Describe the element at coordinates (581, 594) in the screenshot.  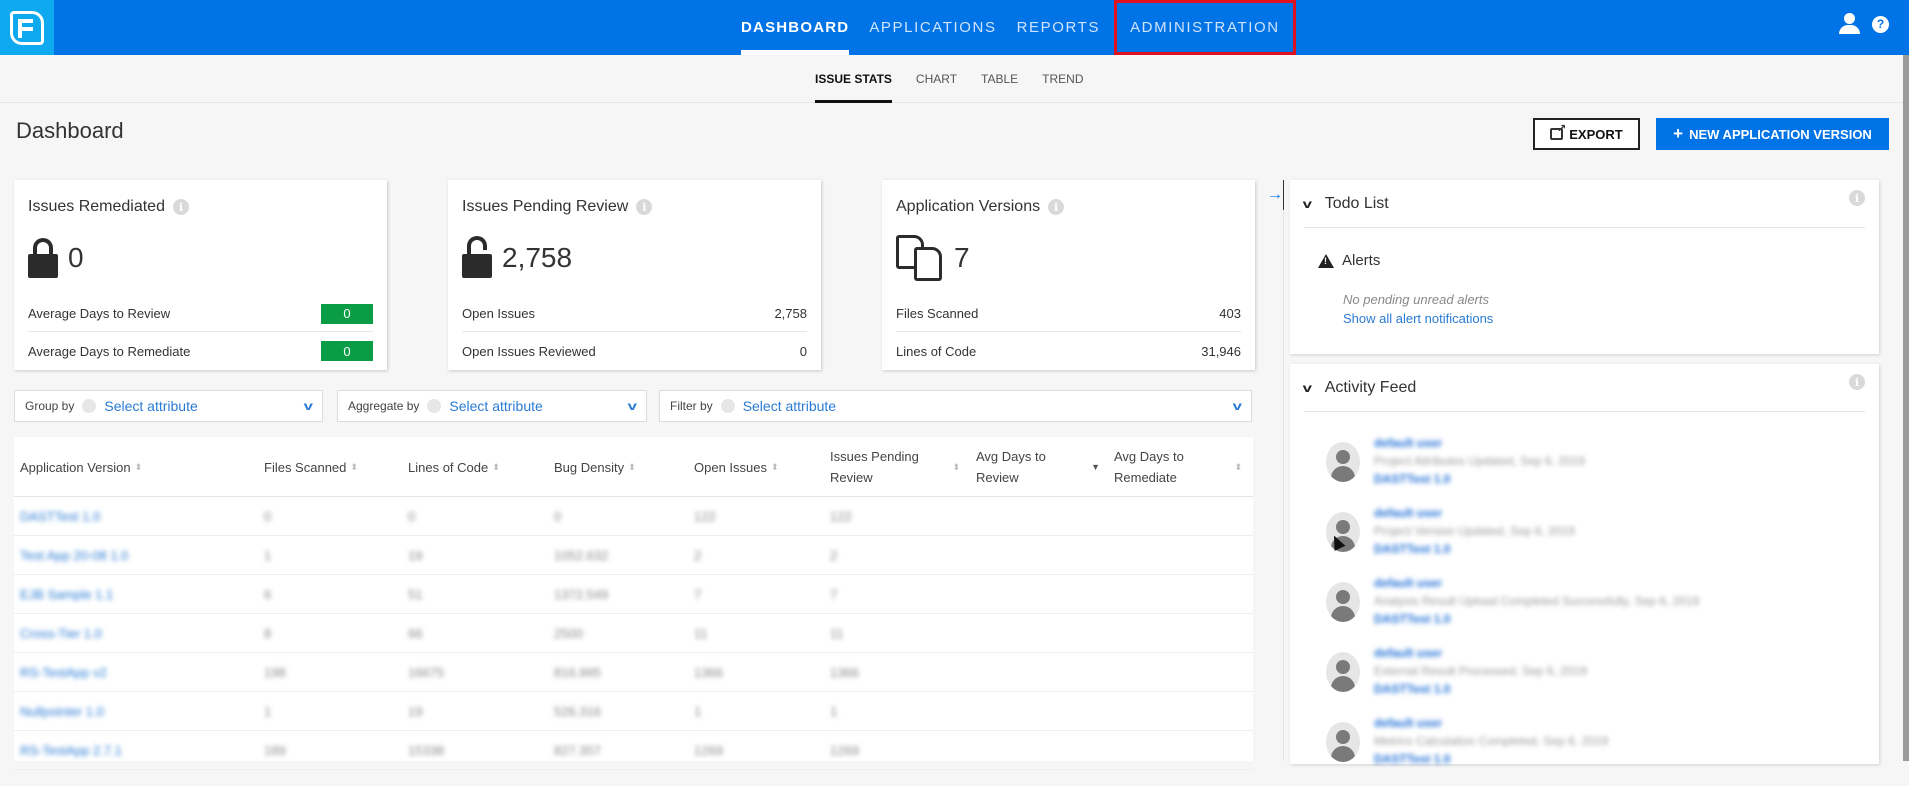
I see `table-cell: 1372.549` at that location.